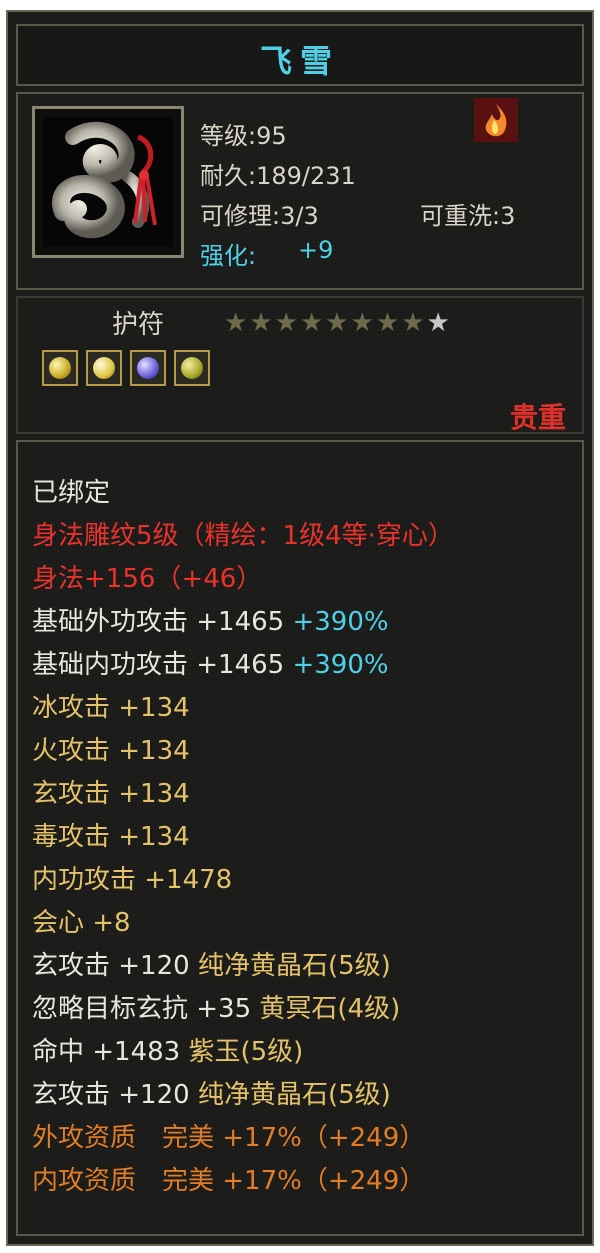 This screenshot has height=1253, width=600. I want to click on white-jade-pendant-icon, so click(108, 182).